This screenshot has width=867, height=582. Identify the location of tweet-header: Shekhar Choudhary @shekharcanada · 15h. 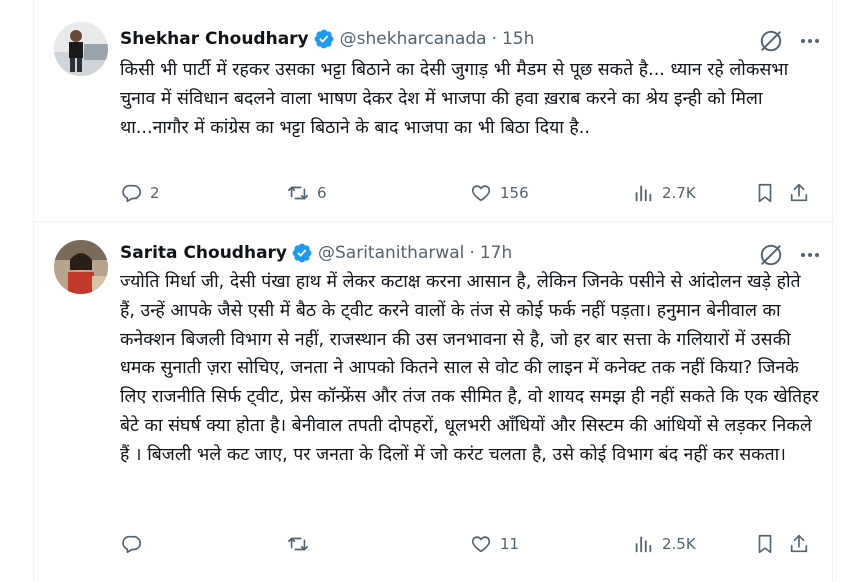
(327, 39).